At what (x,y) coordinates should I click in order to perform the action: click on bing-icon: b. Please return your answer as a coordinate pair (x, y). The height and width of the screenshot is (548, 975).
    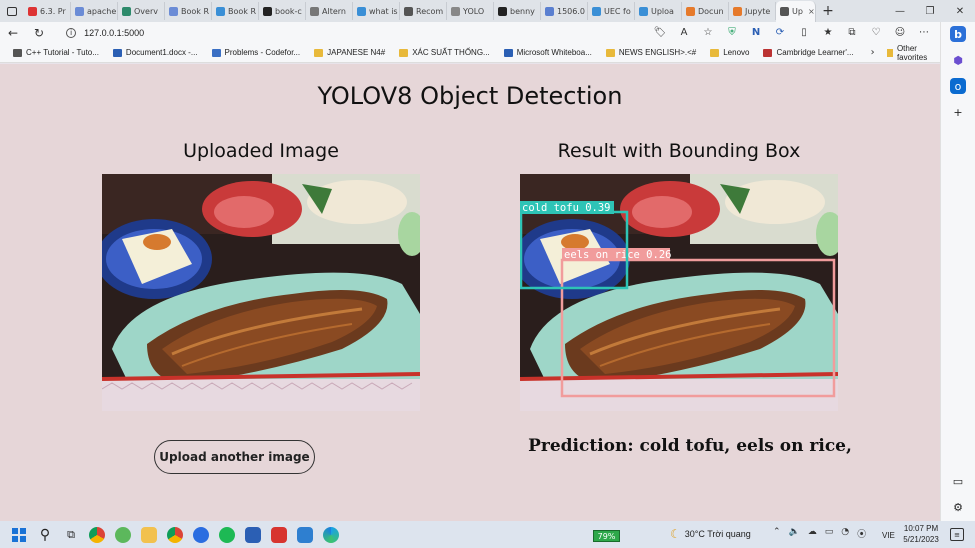
    Looking at the image, I should click on (958, 34).